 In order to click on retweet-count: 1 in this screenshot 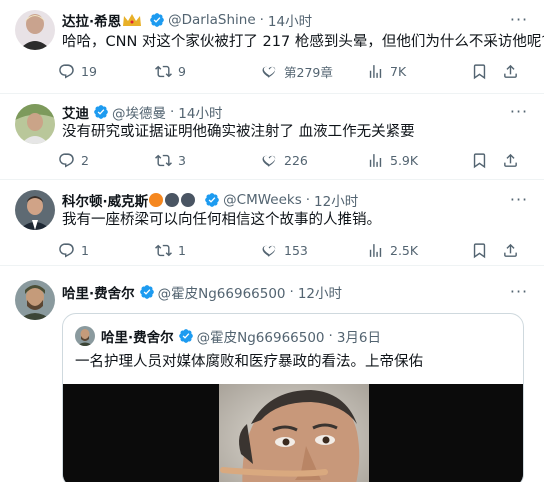, I will do `click(182, 250)`.